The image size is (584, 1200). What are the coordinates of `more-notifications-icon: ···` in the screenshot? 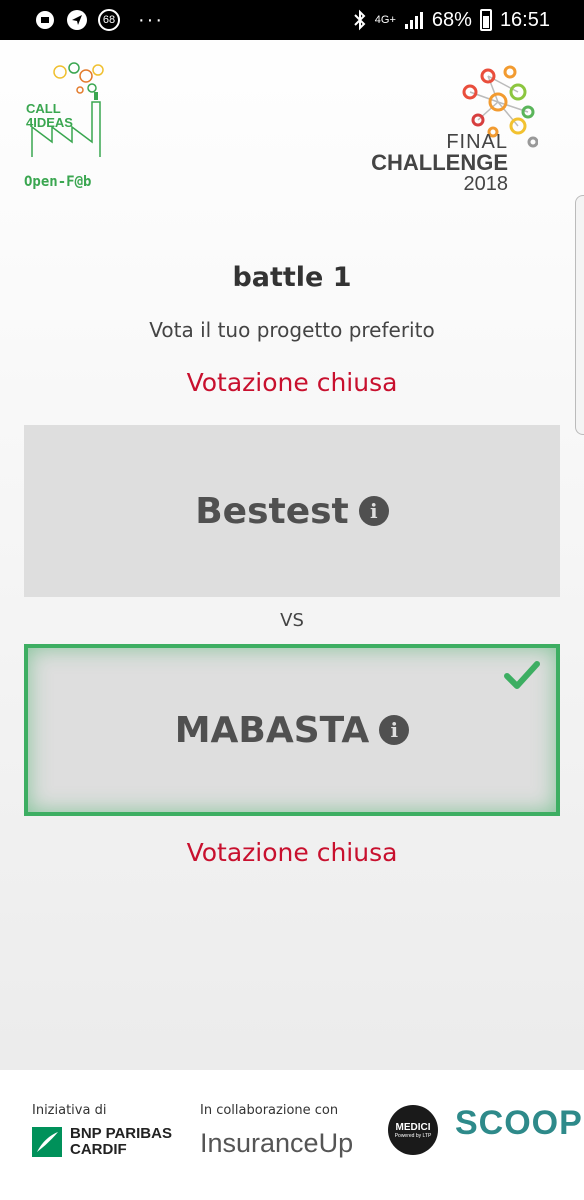 It's located at (151, 19).